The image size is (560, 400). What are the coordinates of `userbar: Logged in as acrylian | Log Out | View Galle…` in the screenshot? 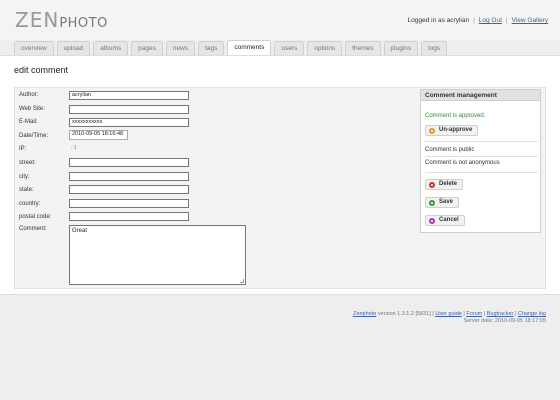 It's located at (478, 20).